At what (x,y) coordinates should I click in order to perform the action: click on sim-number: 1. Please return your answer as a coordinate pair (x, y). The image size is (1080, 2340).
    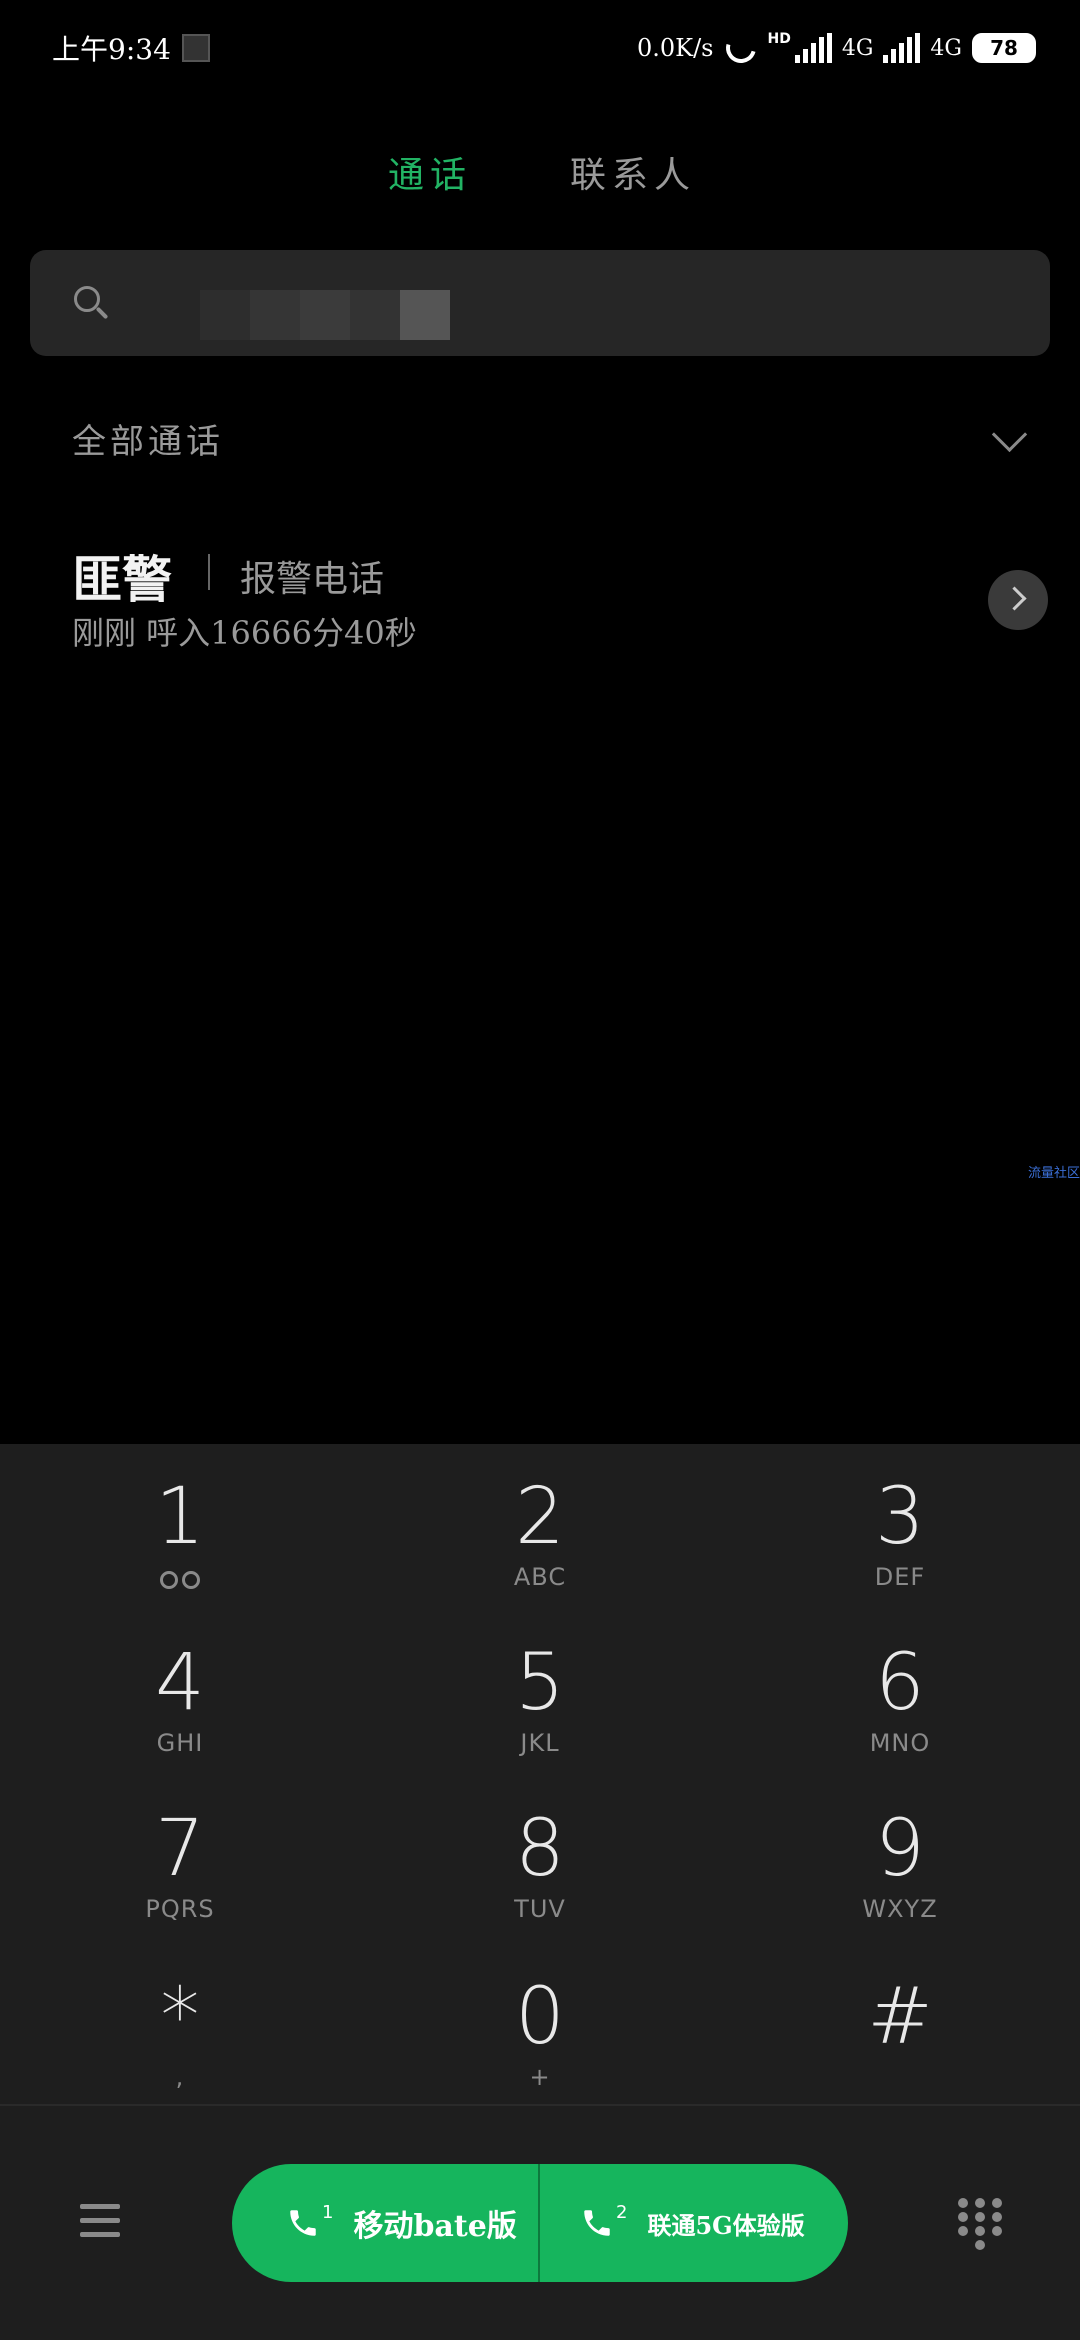
    Looking at the image, I should click on (328, 2212).